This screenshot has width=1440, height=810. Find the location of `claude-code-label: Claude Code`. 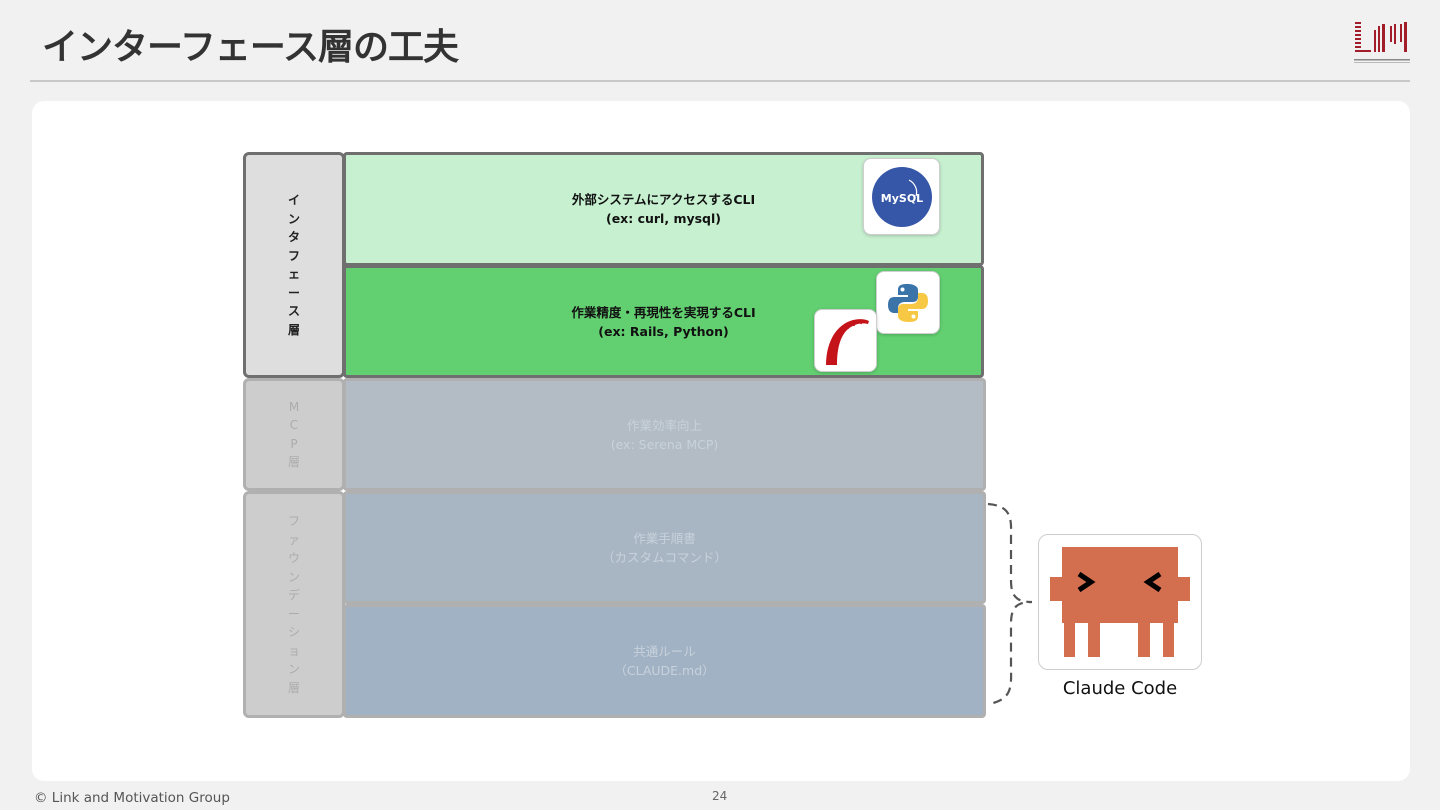

claude-code-label: Claude Code is located at coordinates (1120, 688).